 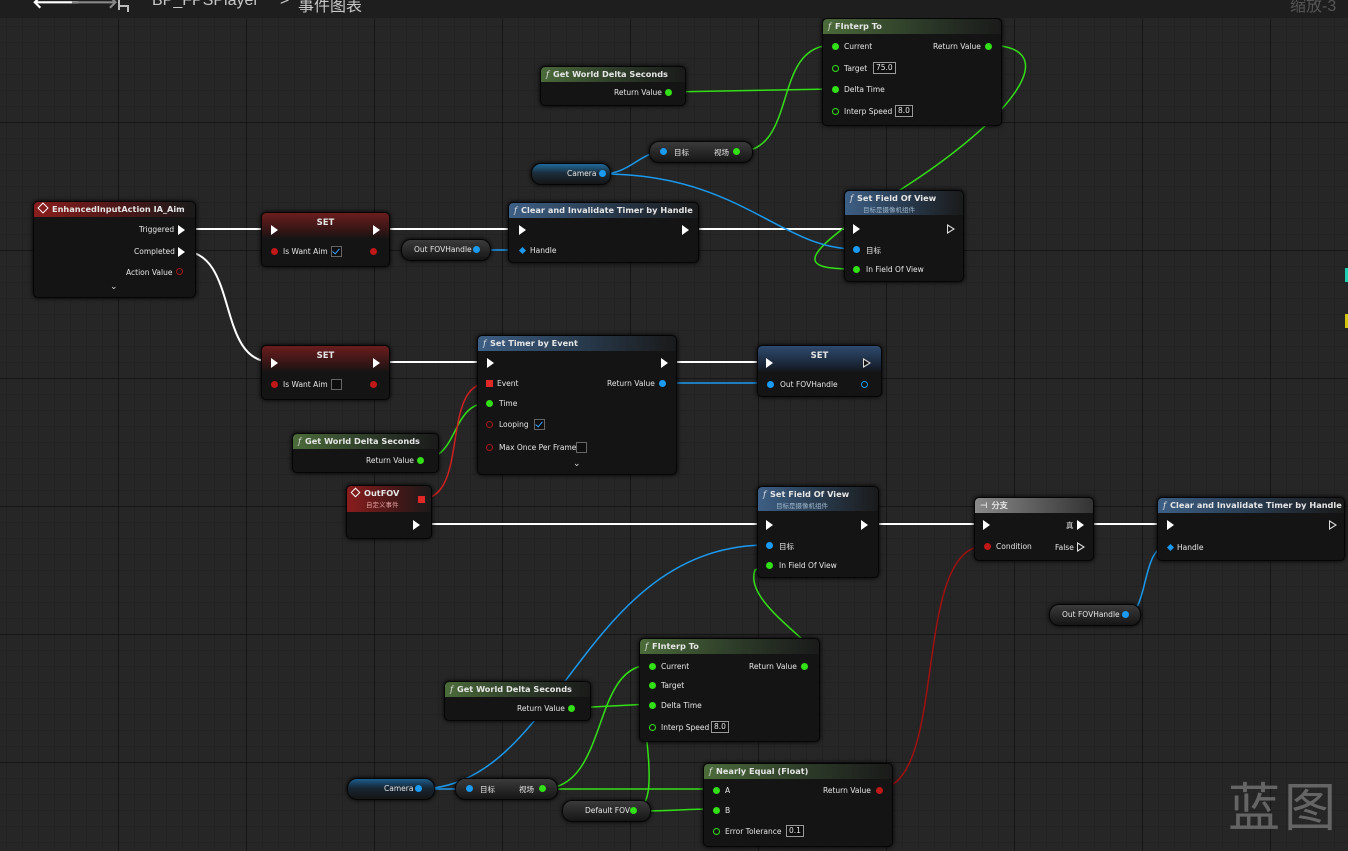 I want to click on outfov-custom-event-node: OutFOV 自定义事件, so click(x=389, y=512).